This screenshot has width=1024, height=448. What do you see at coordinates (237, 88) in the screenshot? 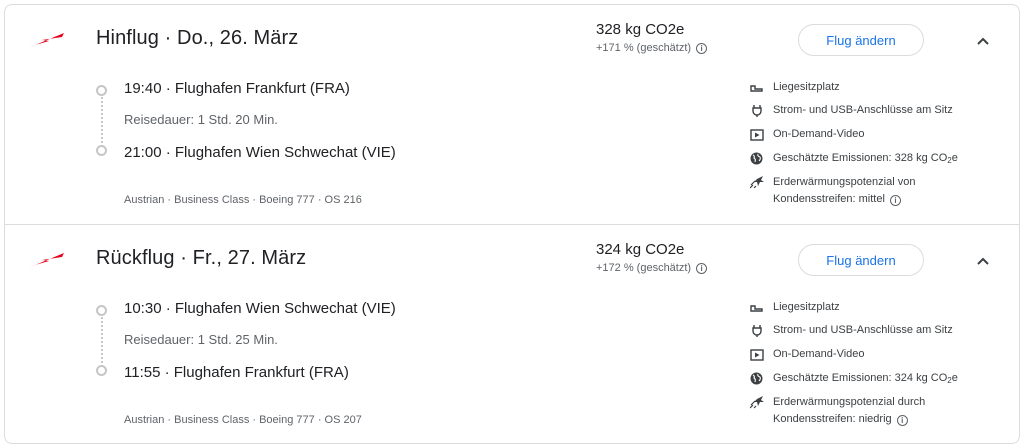
I see `departure-info: 19:40 · Flughafen Frankfurt (FRA)` at bounding box center [237, 88].